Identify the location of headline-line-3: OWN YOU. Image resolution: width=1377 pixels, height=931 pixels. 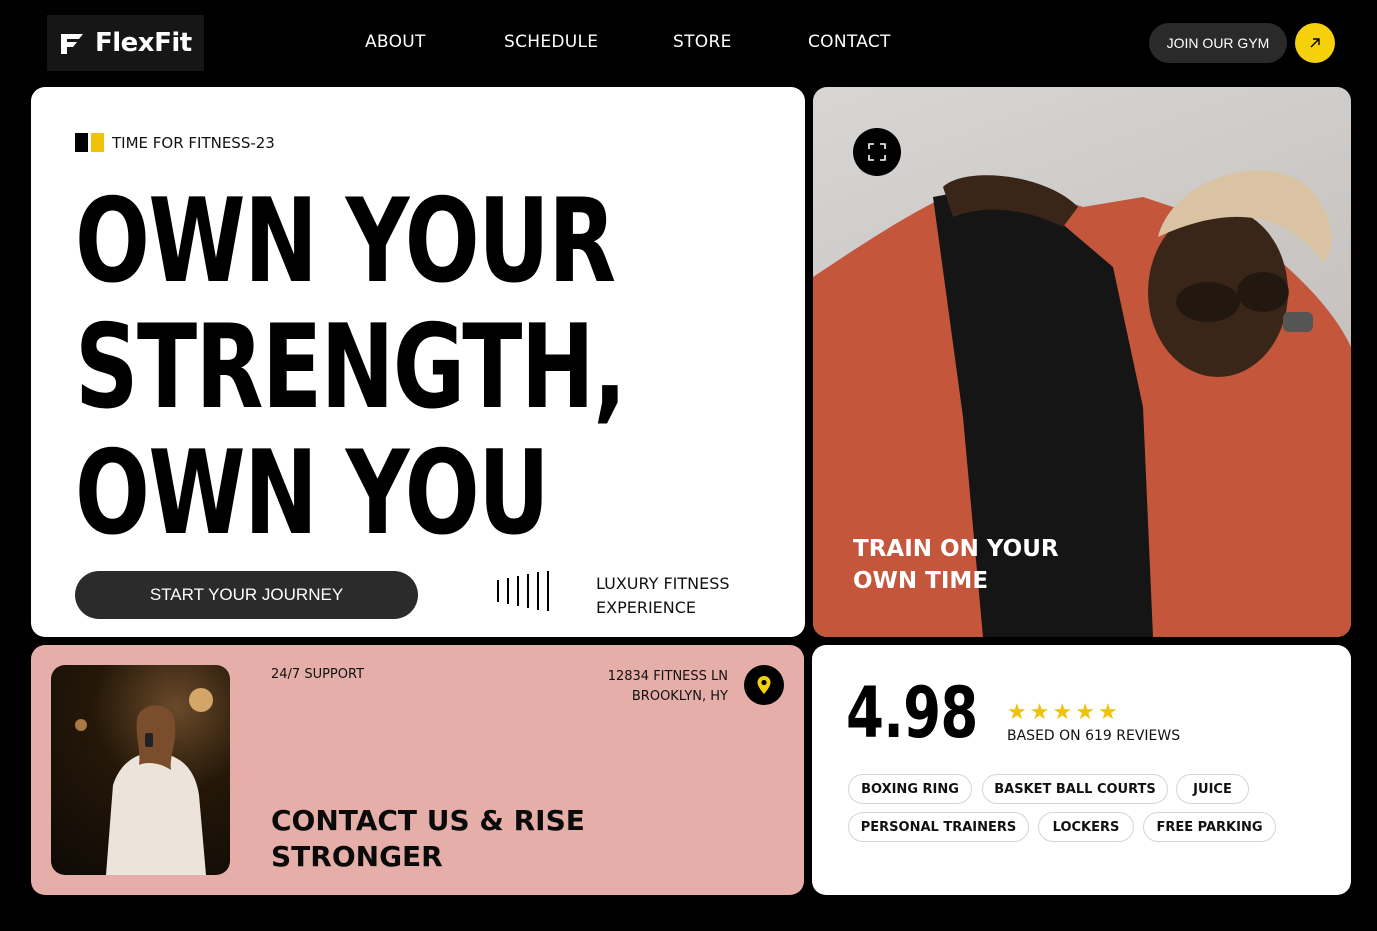
(312, 493).